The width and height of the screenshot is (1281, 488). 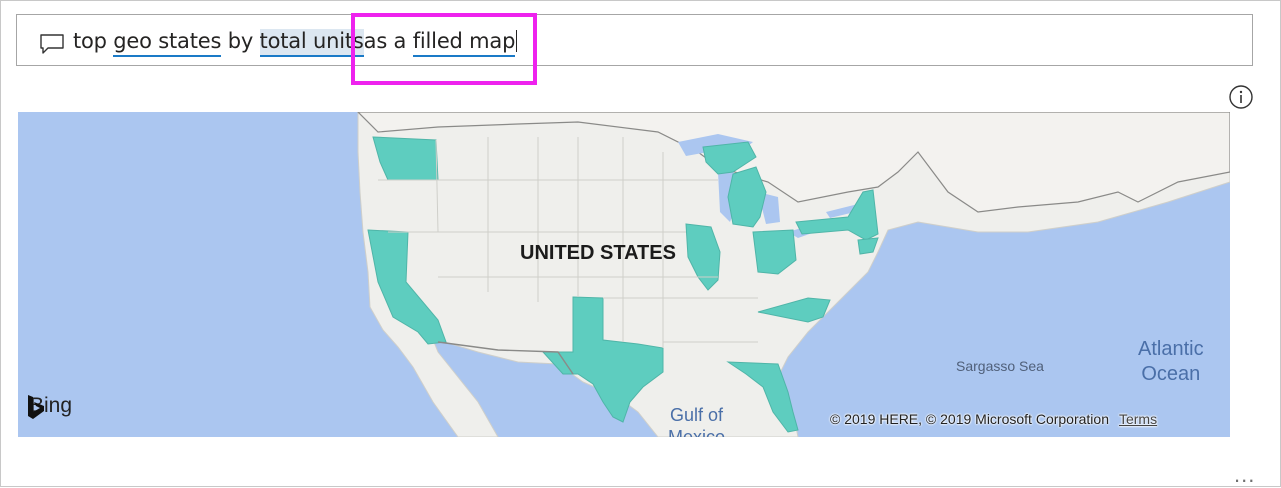 What do you see at coordinates (1171, 374) in the screenshot?
I see `ocean-label-line-2: Ocean` at bounding box center [1171, 374].